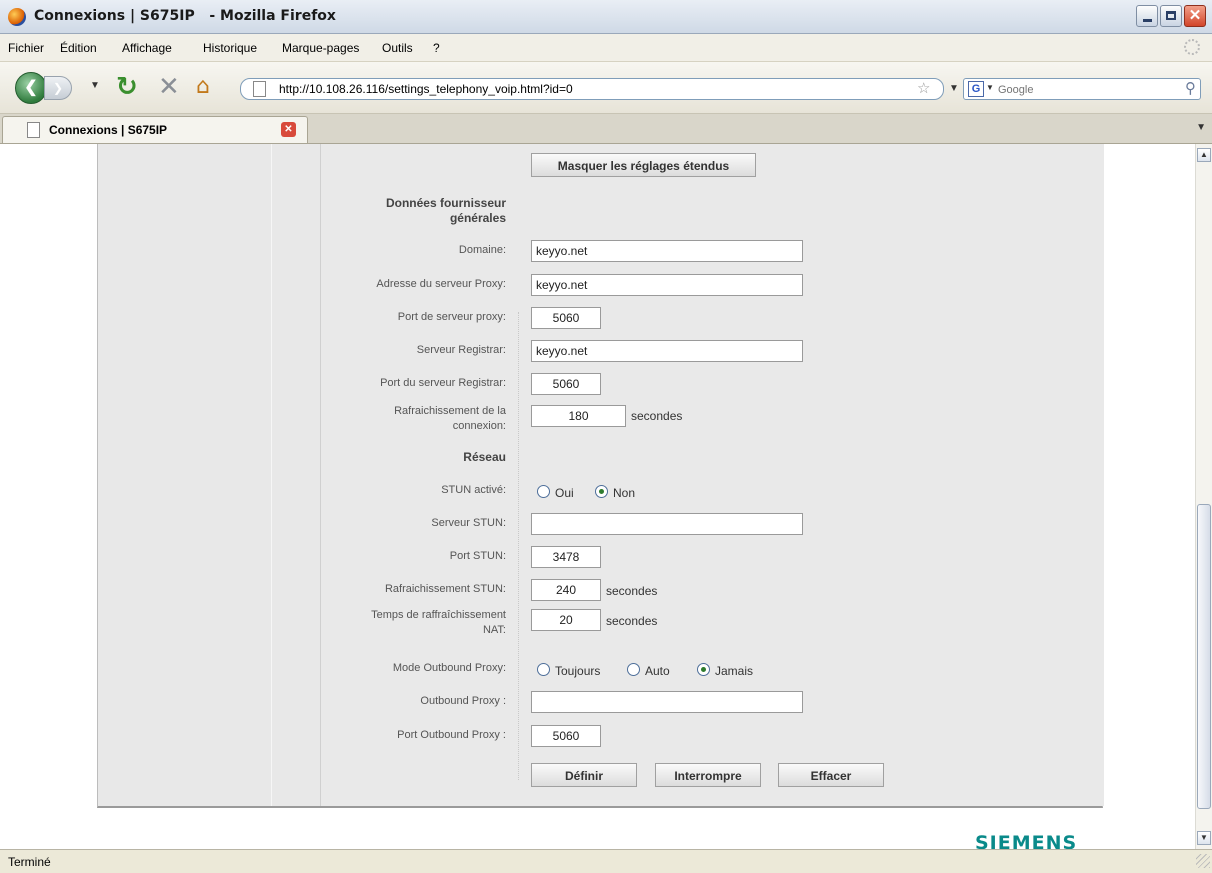 The image size is (1212, 873). What do you see at coordinates (1078, 90) in the screenshot?
I see `search-input` at bounding box center [1078, 90].